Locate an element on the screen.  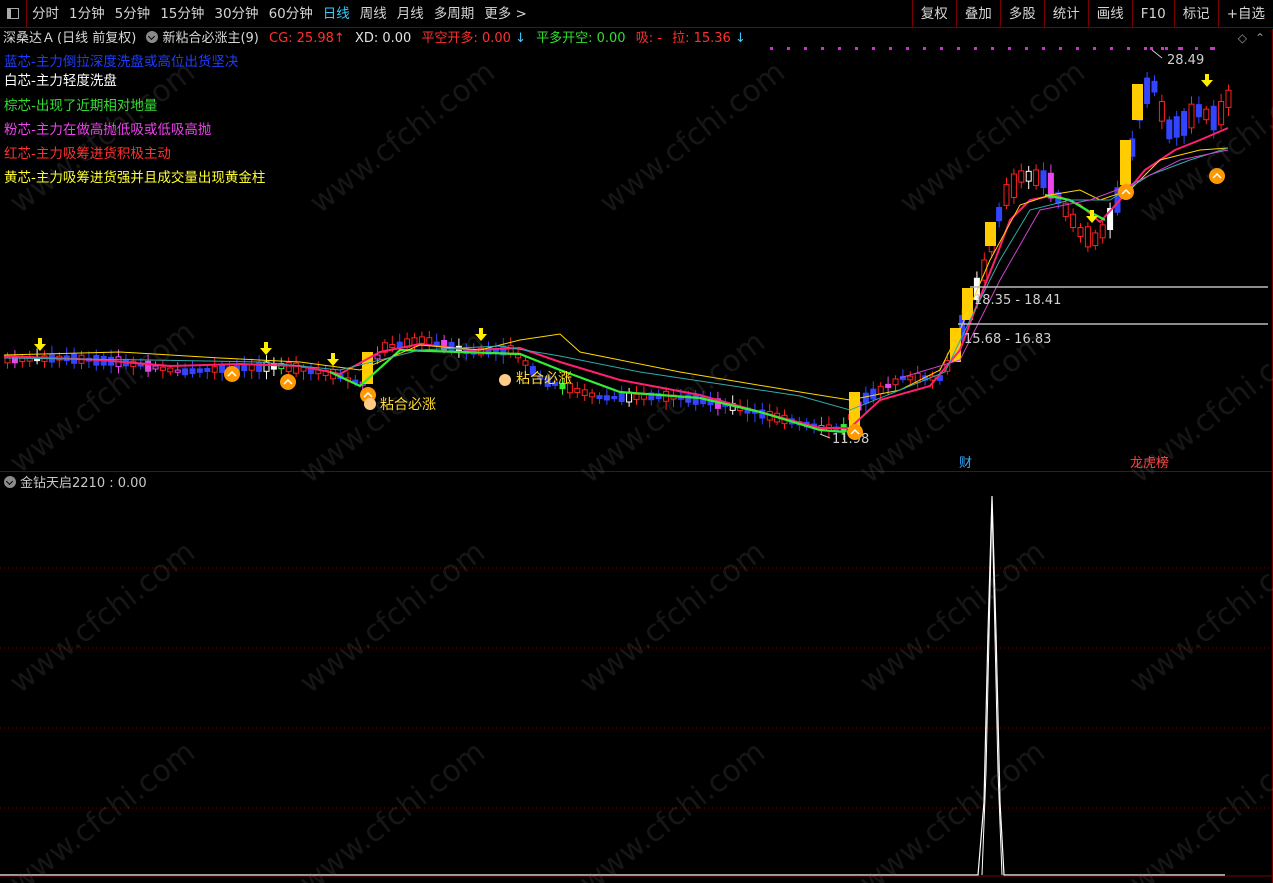
indicator-line-inner is located at coordinates (992, 688).